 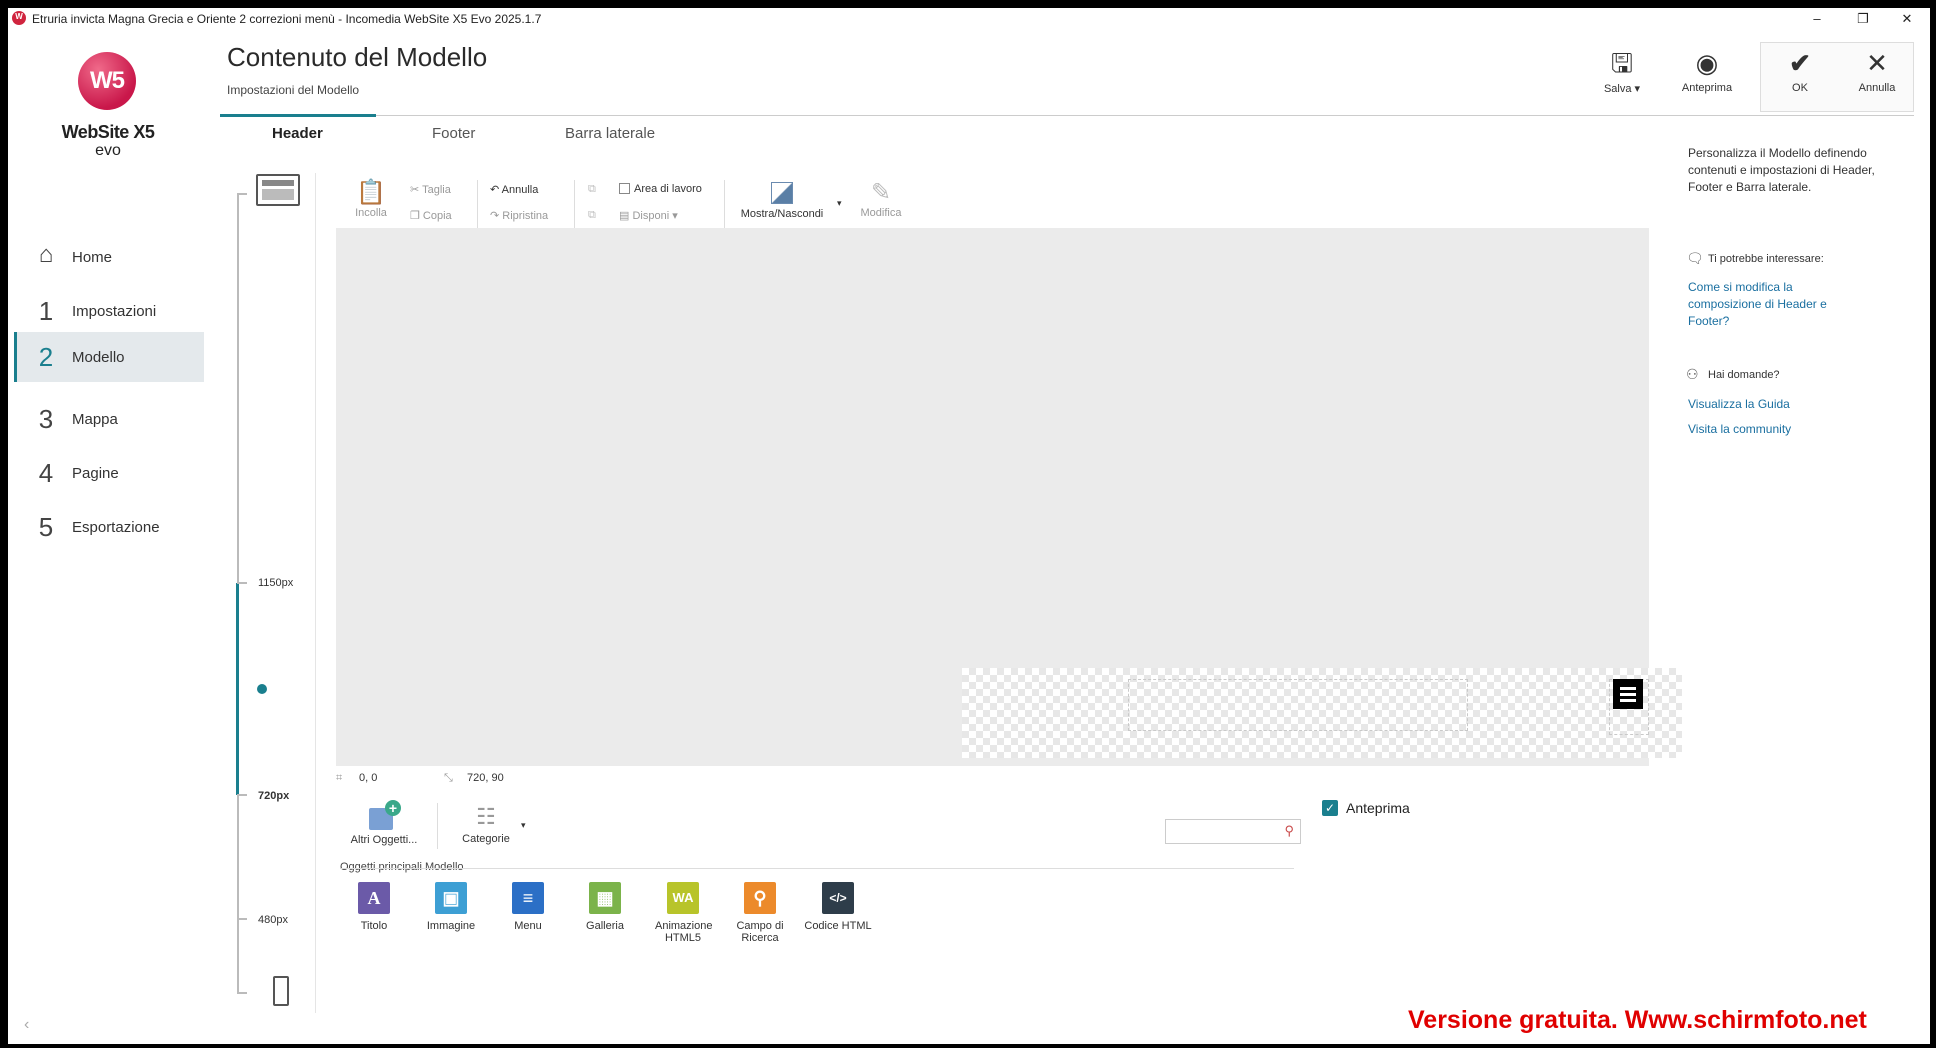 What do you see at coordinates (237, 689) in the screenshot?
I see `resolution-ruler-active` at bounding box center [237, 689].